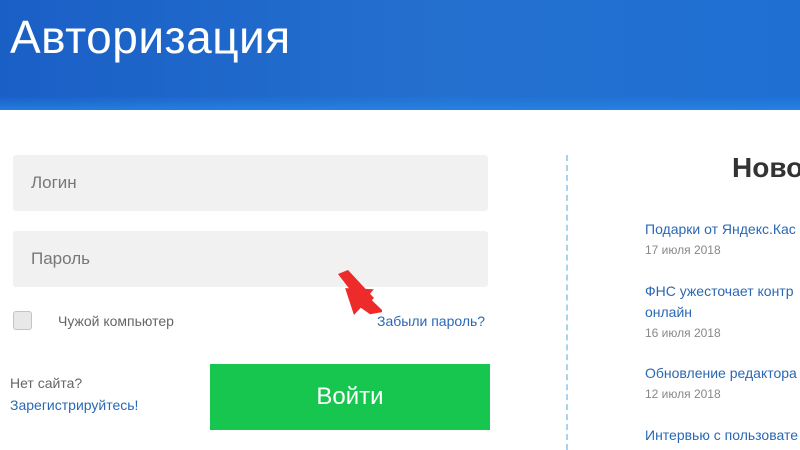 The width and height of the screenshot is (800, 450). I want to click on news-item-date: 12 июля 2018, so click(683, 394).